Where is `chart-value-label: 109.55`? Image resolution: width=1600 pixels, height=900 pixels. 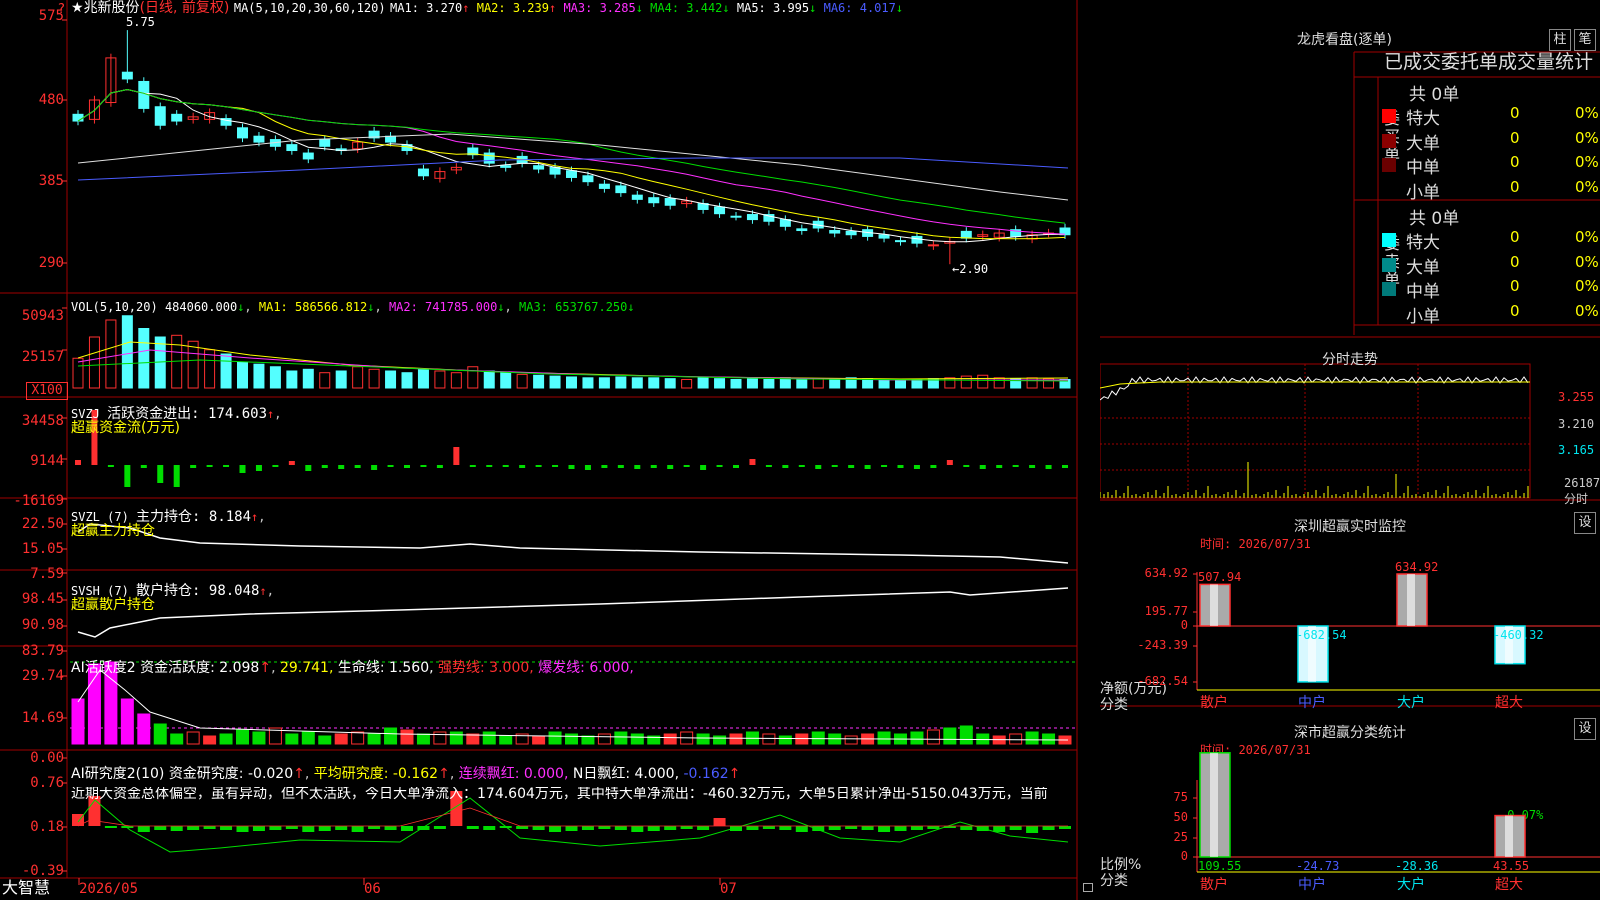
chart-value-label: 109.55 is located at coordinates (1220, 866).